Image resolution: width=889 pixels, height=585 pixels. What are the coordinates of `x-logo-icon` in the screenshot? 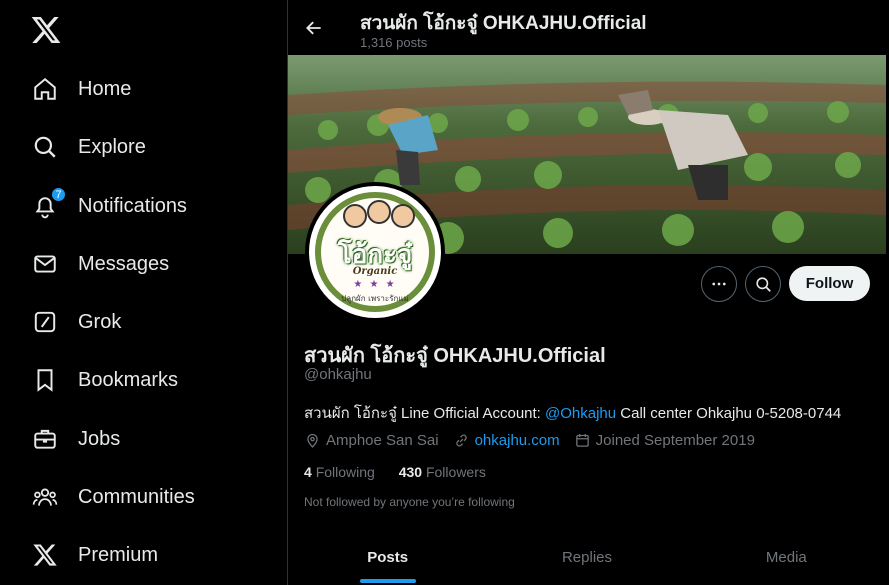 It's located at (46, 30).